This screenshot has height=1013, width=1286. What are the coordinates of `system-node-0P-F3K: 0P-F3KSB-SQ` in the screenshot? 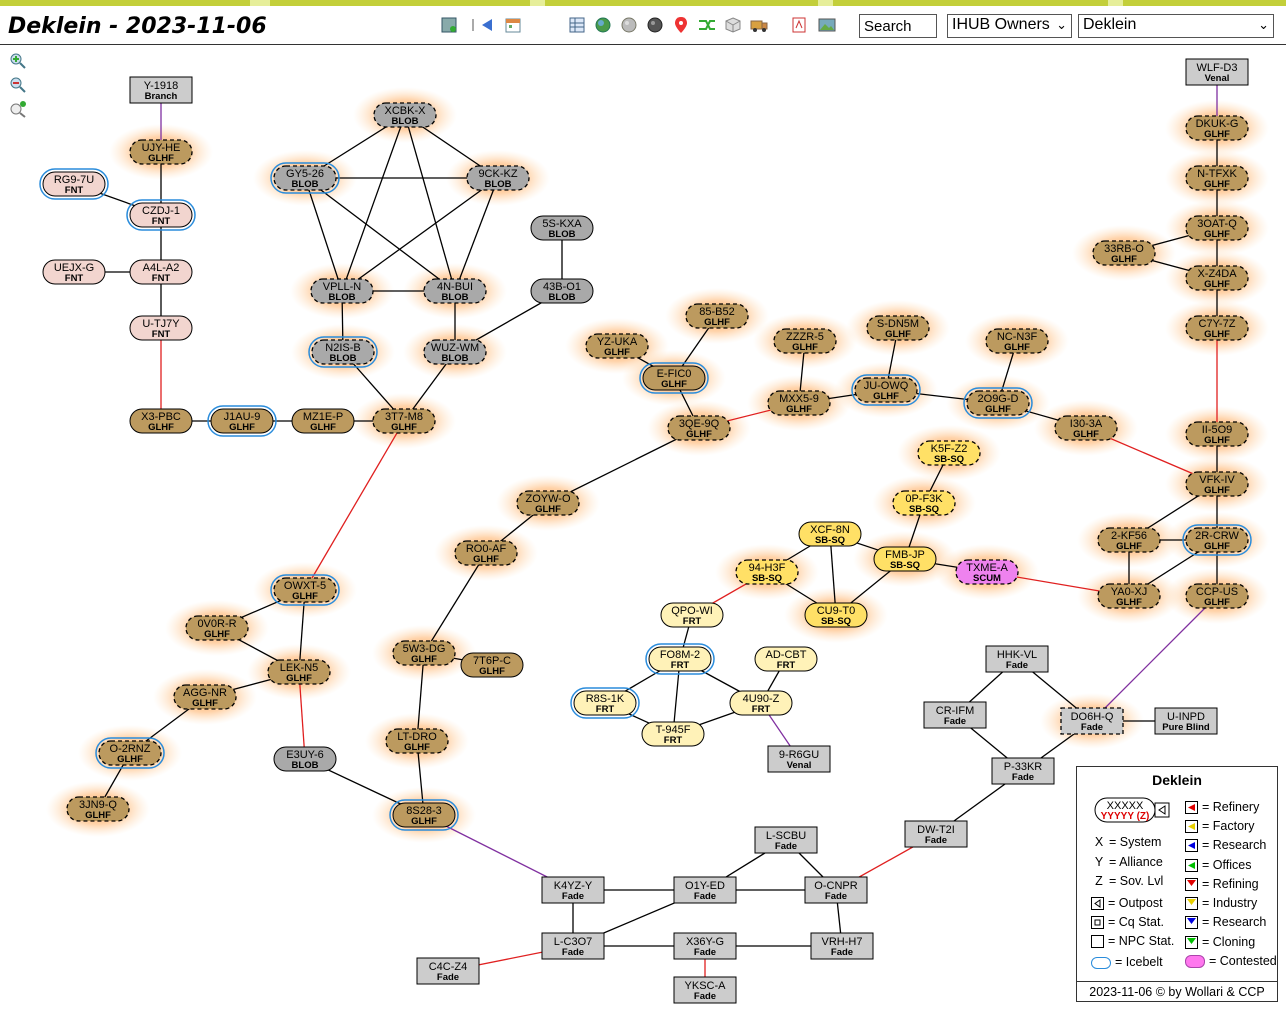 It's located at (924, 503).